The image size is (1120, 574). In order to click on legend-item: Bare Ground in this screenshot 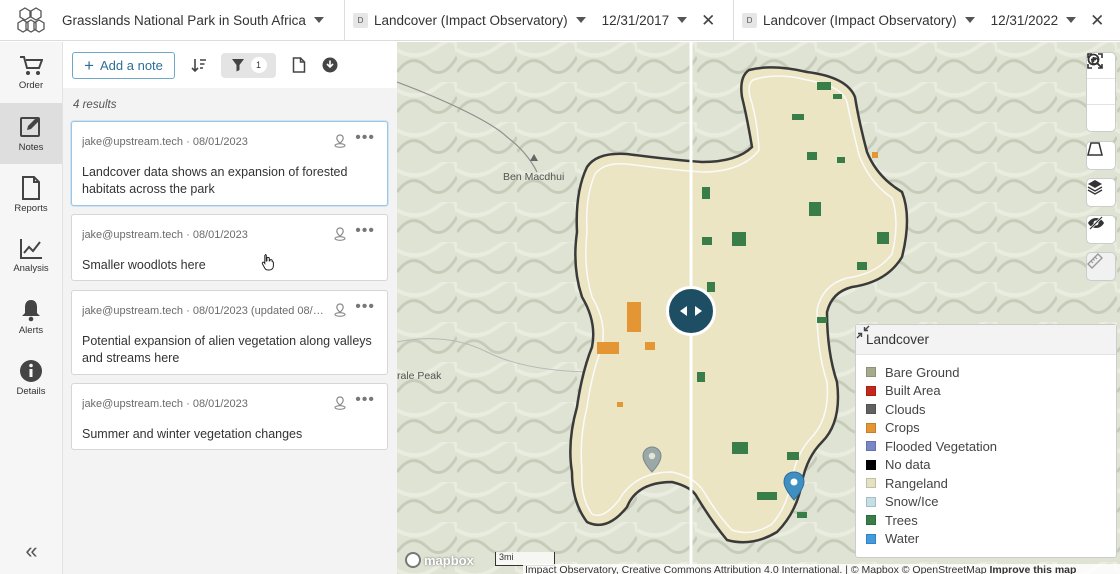, I will do `click(991, 372)`.